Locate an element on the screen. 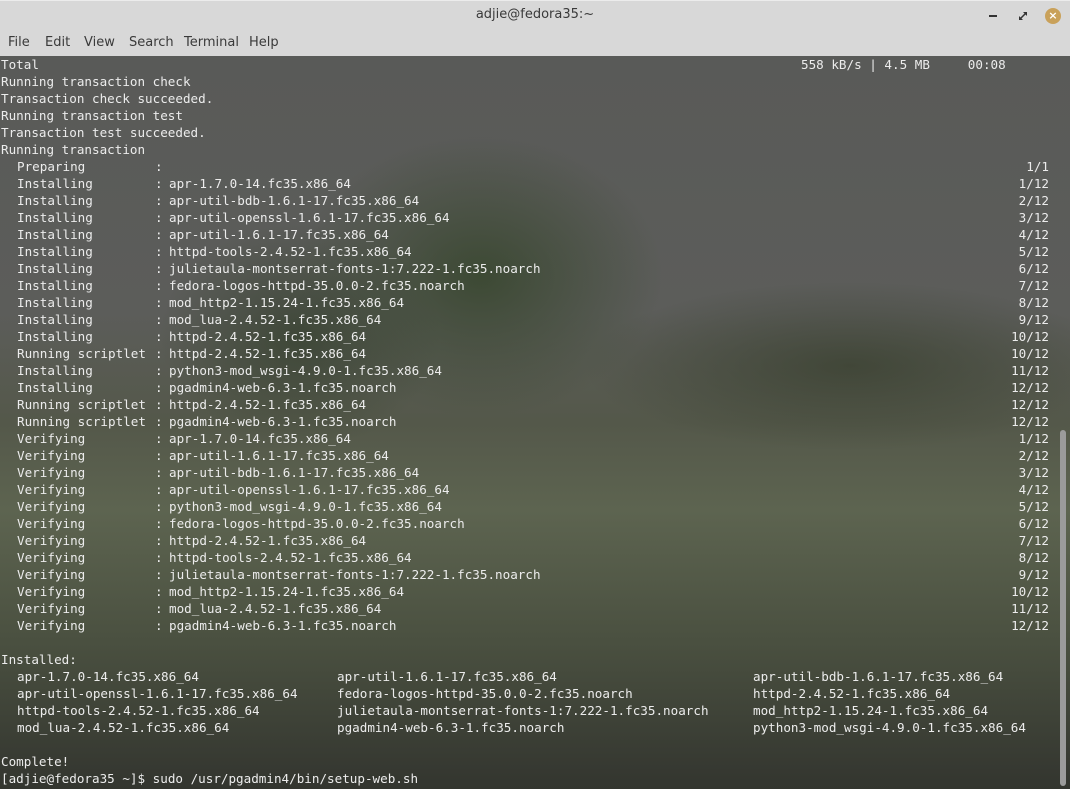  installed-package: apr-util-bdb-1.6.1-17.fc35.x86_64 is located at coordinates (878, 676).